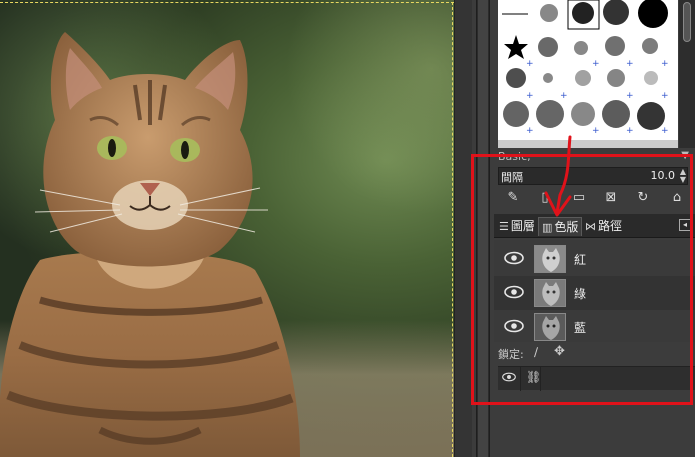  Describe the element at coordinates (549, 13) in the screenshot. I see `brush-soft-small` at that location.